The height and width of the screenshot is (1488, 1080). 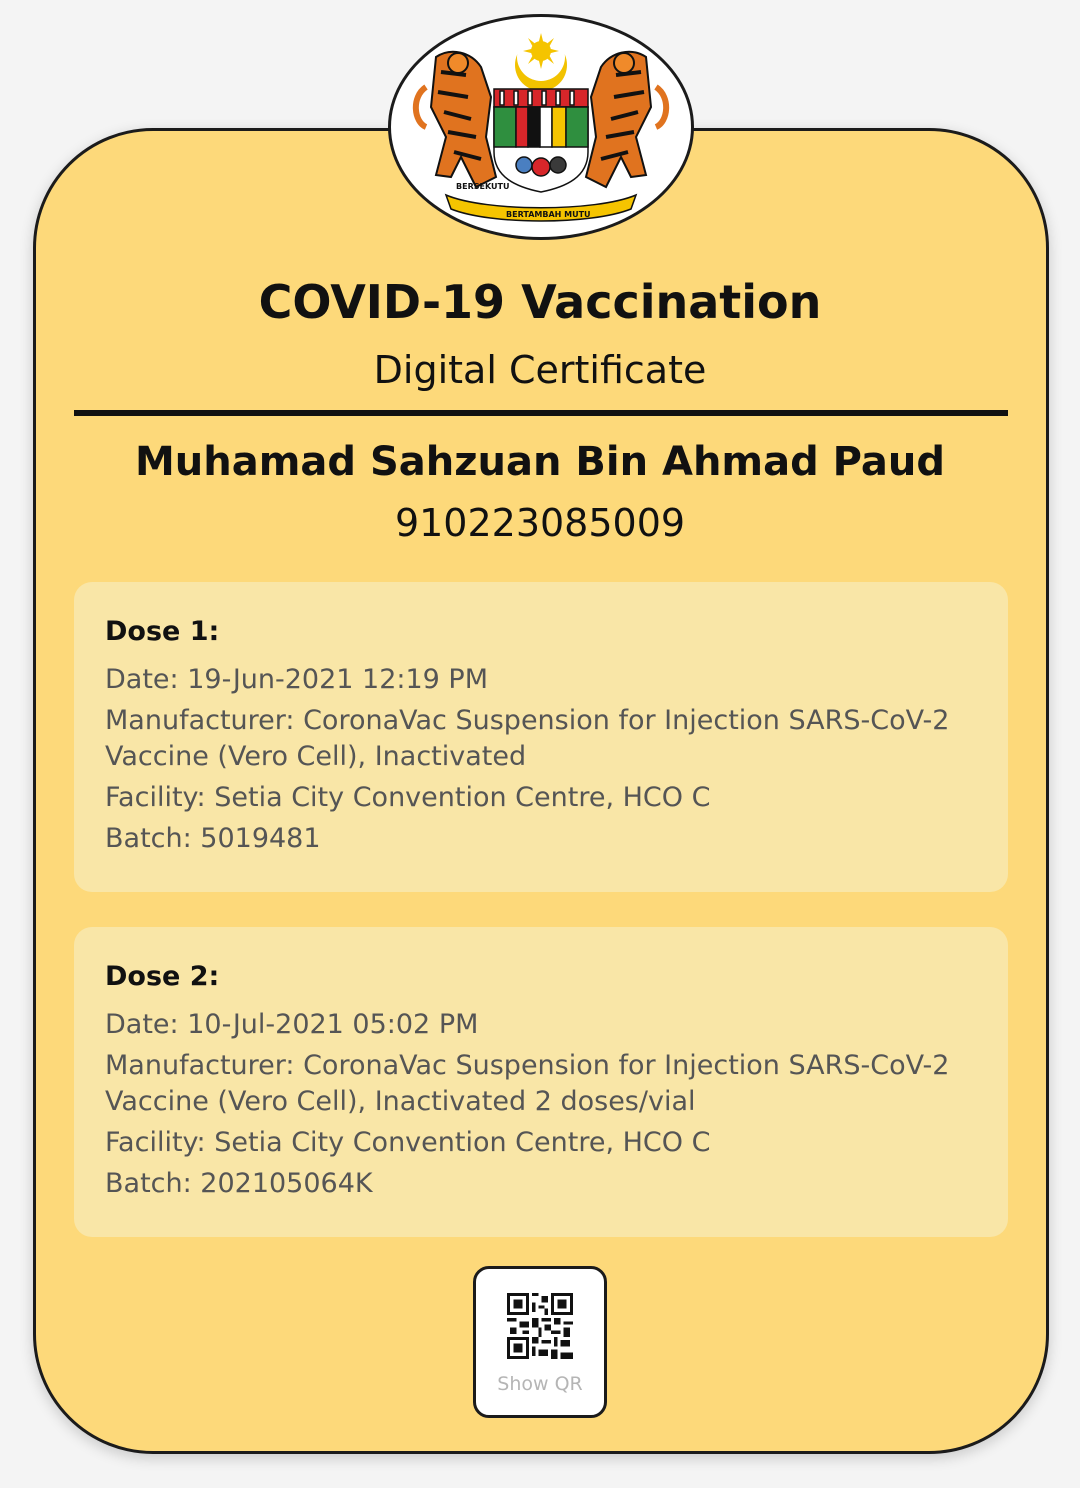 I want to click on show-qr-button: Show QR, so click(x=540, y=1342).